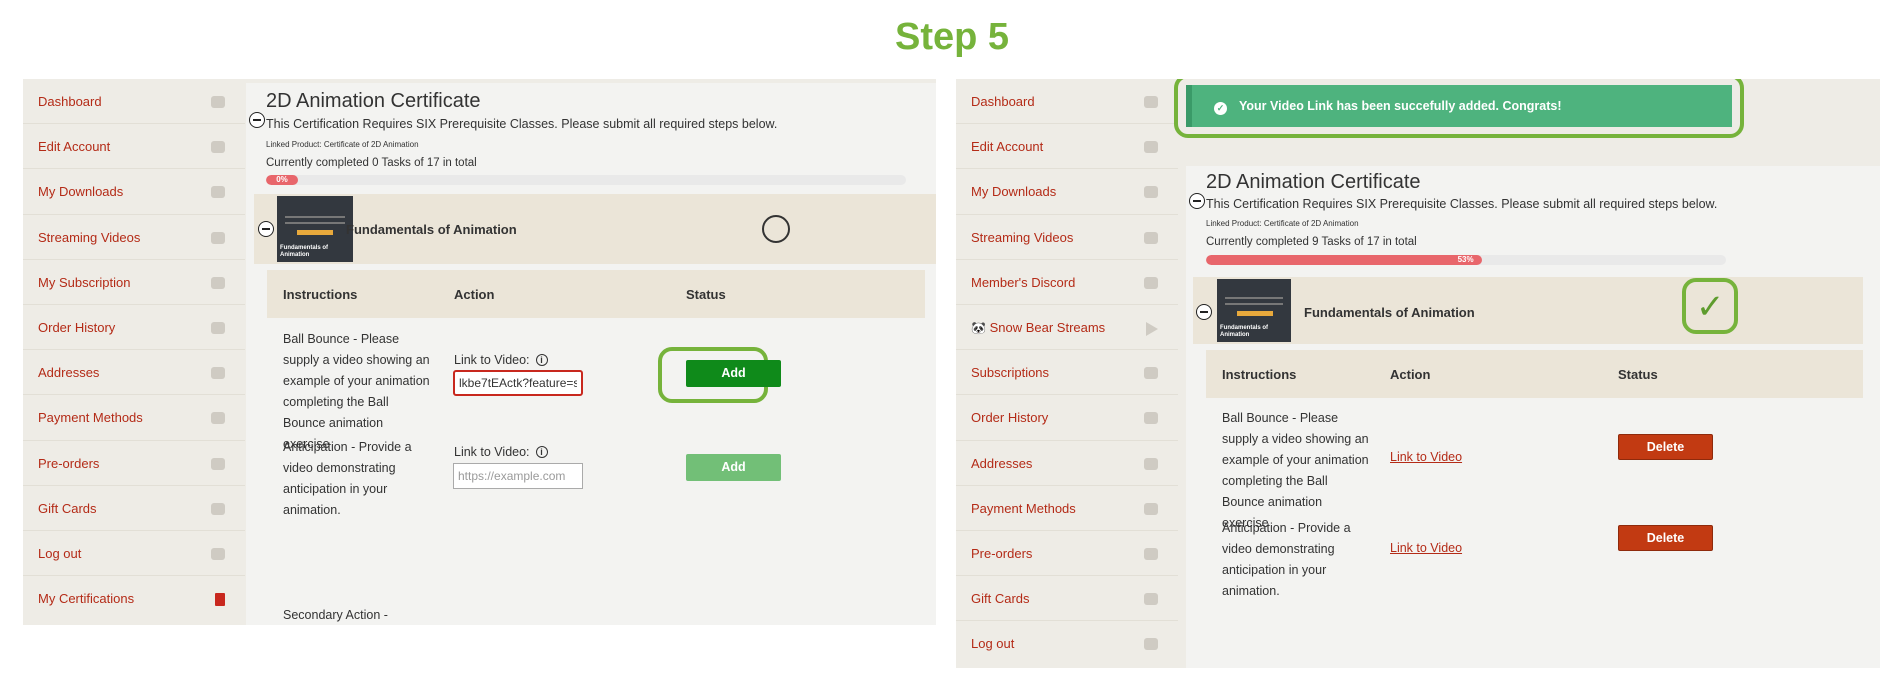 The width and height of the screenshot is (1904, 698). Describe the element at coordinates (134, 282) in the screenshot. I see `sidebar-item-my-subscription: My Subscription` at that location.